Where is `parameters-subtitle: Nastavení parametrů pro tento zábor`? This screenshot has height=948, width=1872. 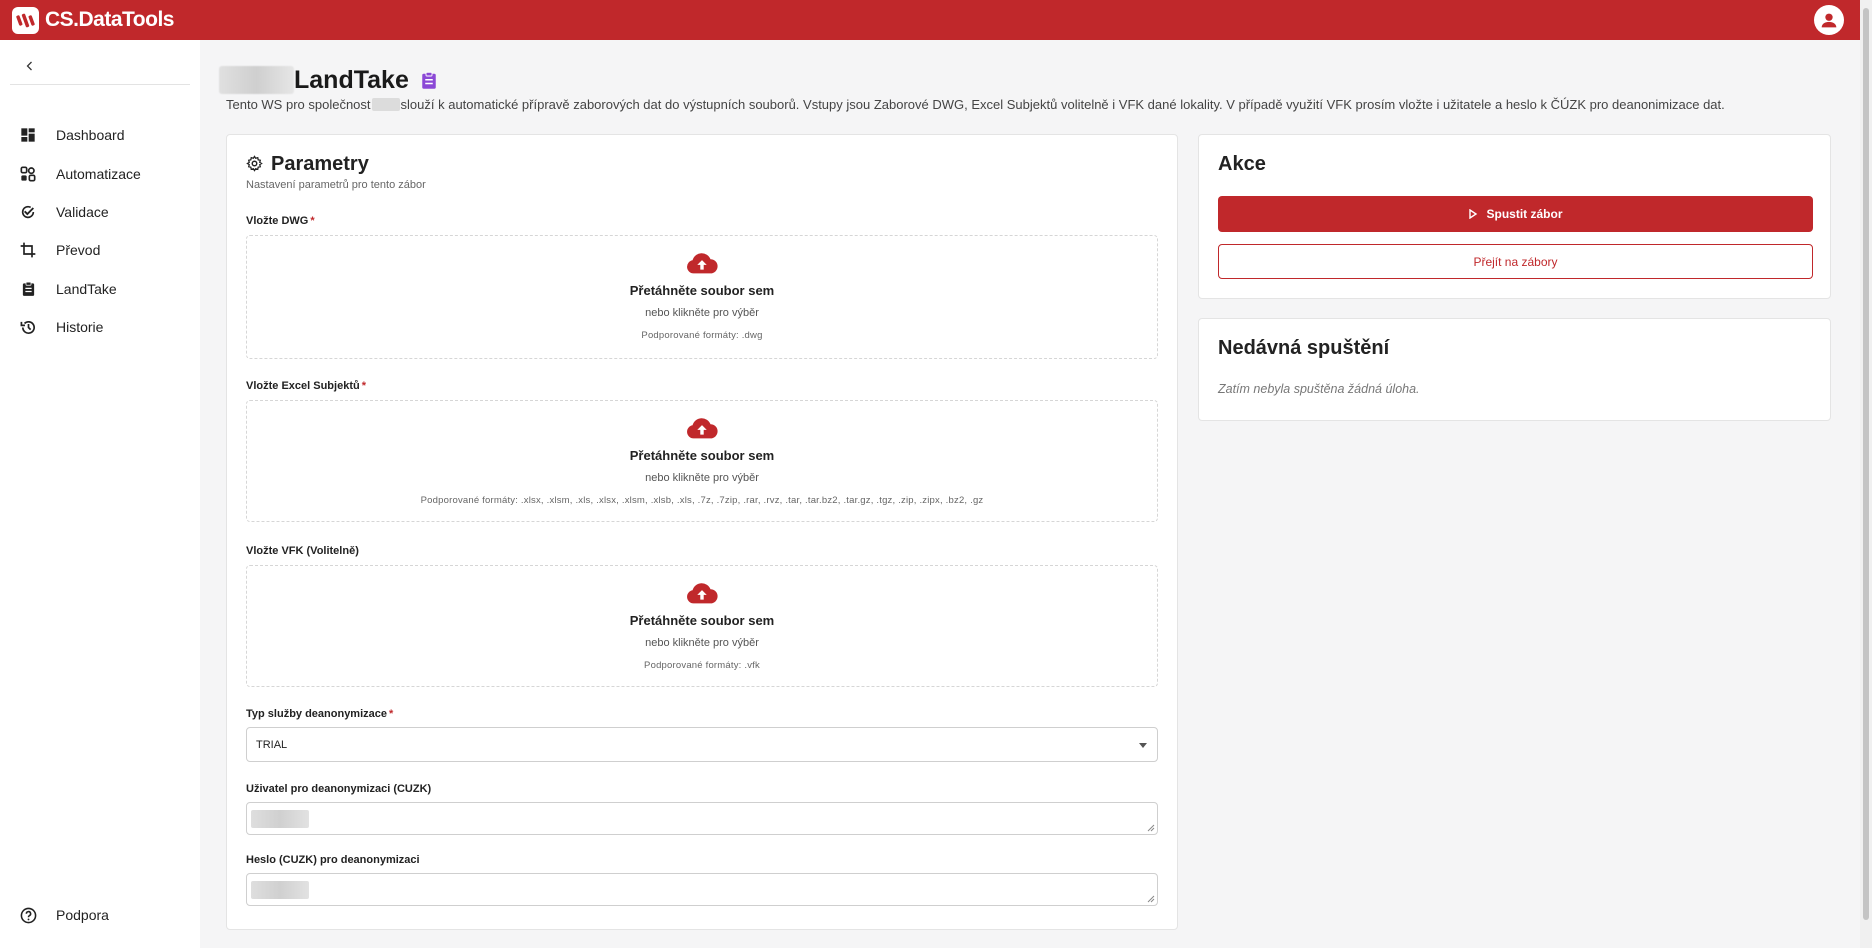 parameters-subtitle: Nastavení parametrů pro tento zábor is located at coordinates (336, 185).